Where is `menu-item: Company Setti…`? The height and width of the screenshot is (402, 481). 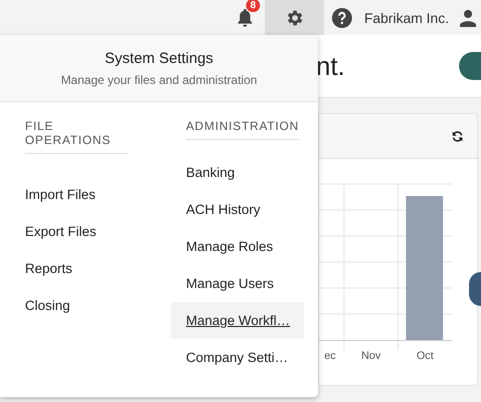
menu-item: Company Setti… is located at coordinates (237, 357).